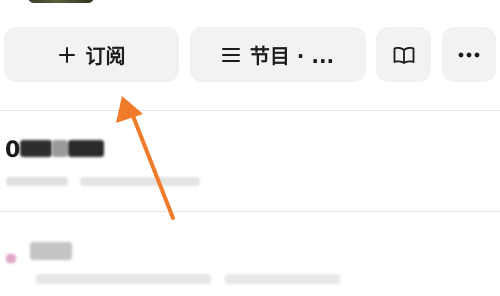 The image size is (500, 296). What do you see at coordinates (13, 150) in the screenshot?
I see `episode-title-text: 0` at bounding box center [13, 150].